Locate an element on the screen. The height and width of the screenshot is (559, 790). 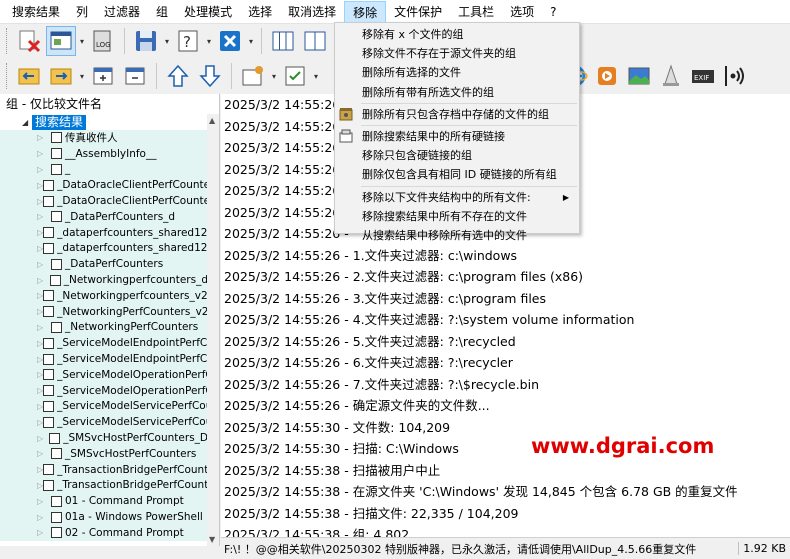
menu-option: 删除搜索结果中的所有硬链接 is located at coordinates (457, 136).